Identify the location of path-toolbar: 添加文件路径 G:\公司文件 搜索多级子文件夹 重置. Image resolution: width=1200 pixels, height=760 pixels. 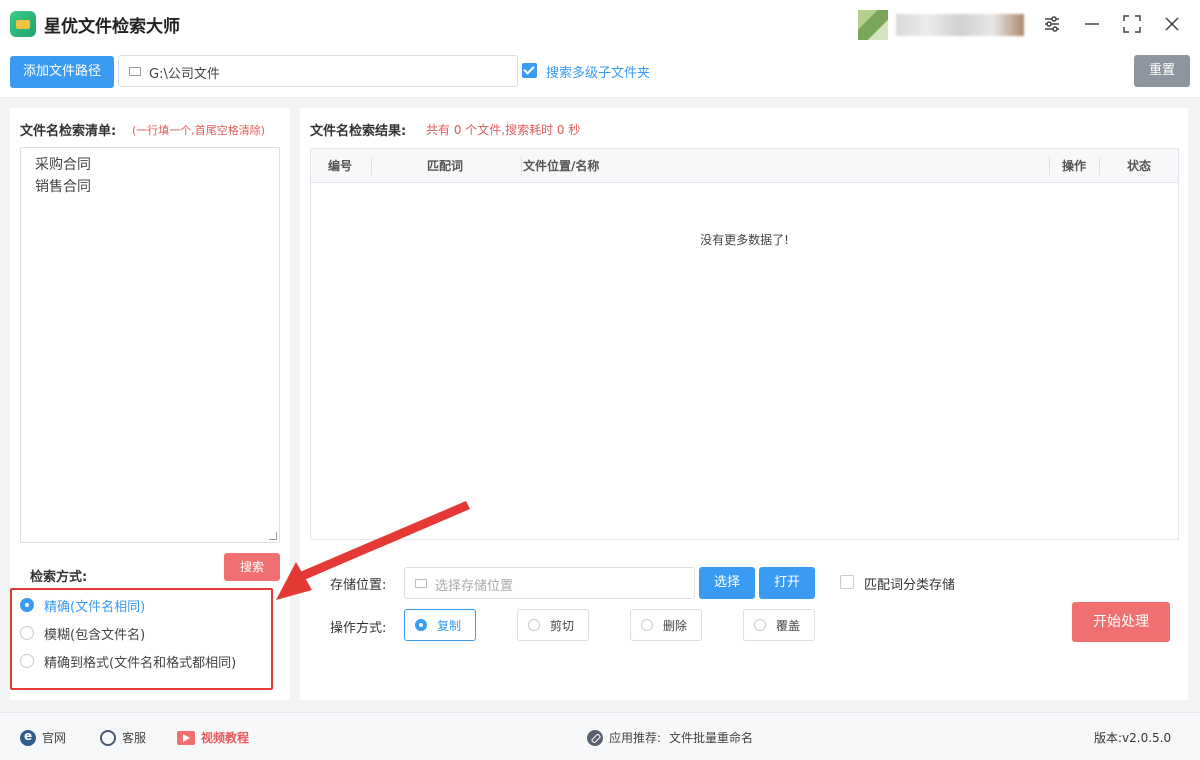
(600, 73).